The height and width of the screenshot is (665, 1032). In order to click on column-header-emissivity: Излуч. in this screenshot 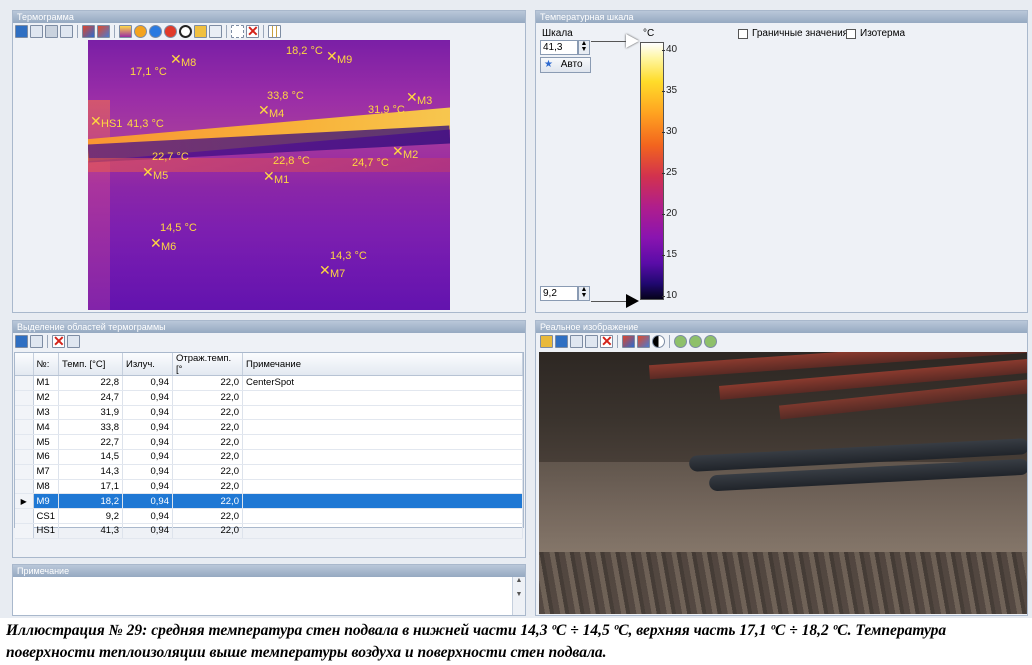, I will do `click(147, 364)`.